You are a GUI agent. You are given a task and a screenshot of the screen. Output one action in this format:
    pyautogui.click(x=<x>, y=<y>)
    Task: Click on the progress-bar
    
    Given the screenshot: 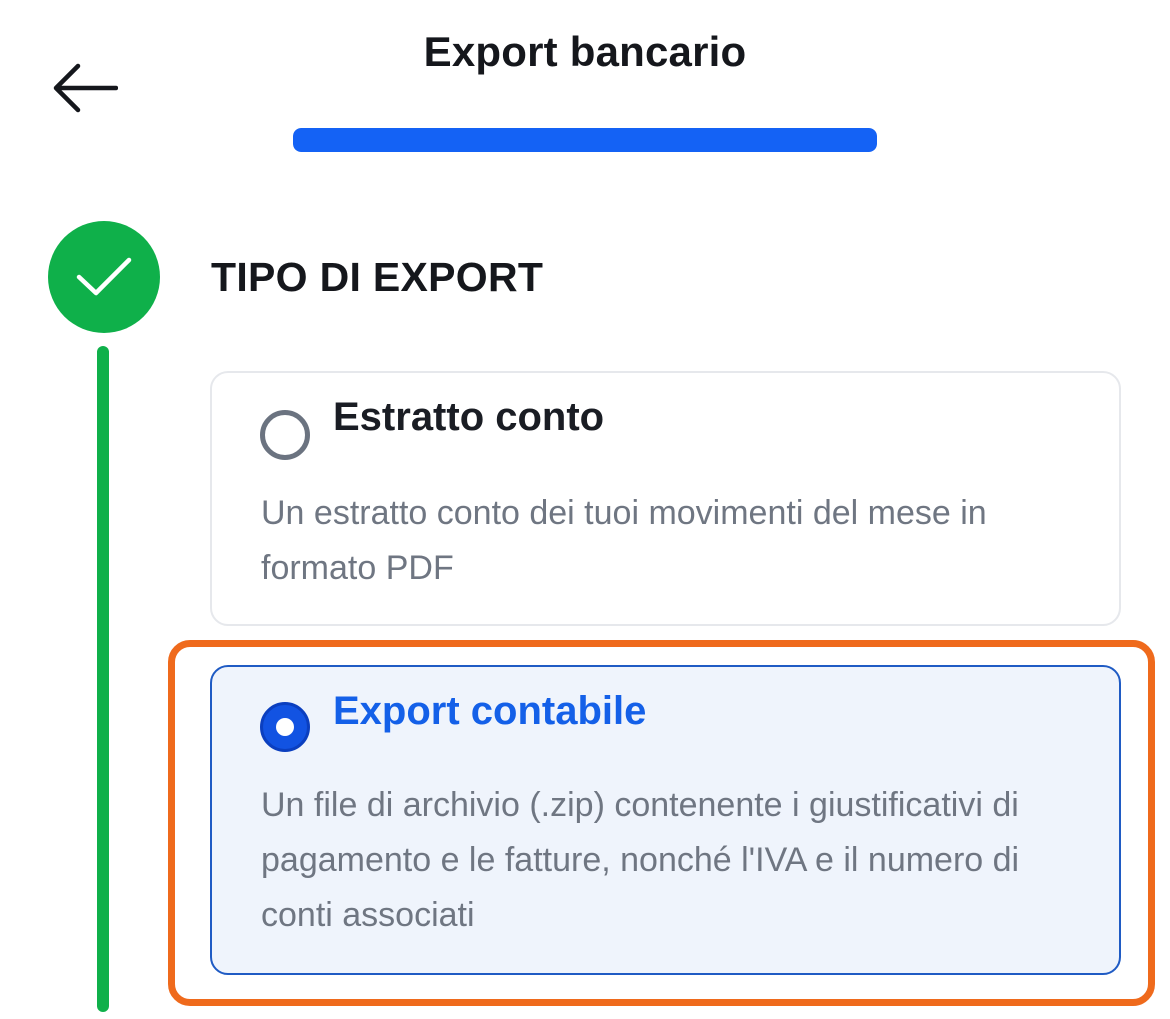 What is the action you would take?
    pyautogui.click(x=585, y=140)
    